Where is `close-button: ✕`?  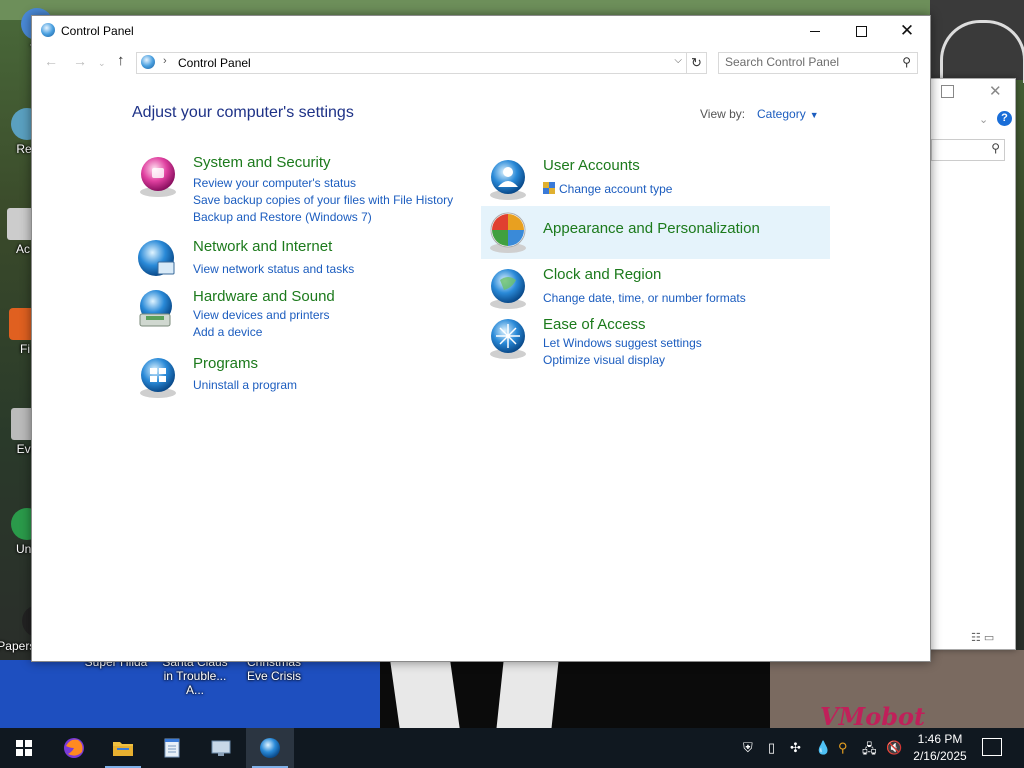 close-button: ✕ is located at coordinates (907, 31).